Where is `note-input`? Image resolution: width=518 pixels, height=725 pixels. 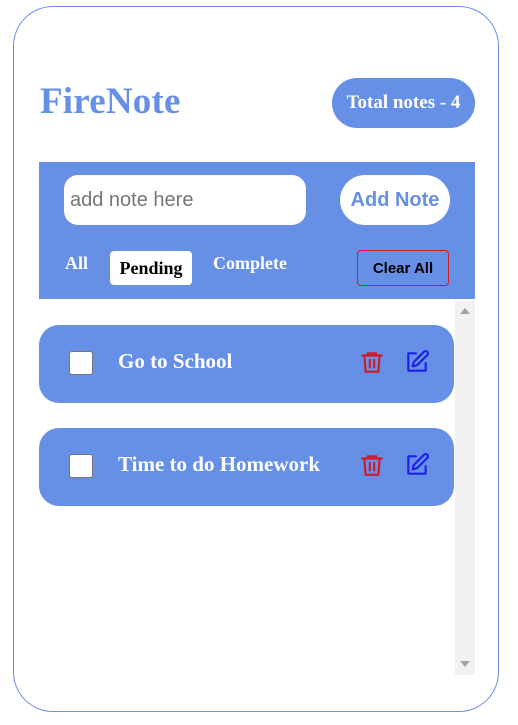
note-input is located at coordinates (185, 200).